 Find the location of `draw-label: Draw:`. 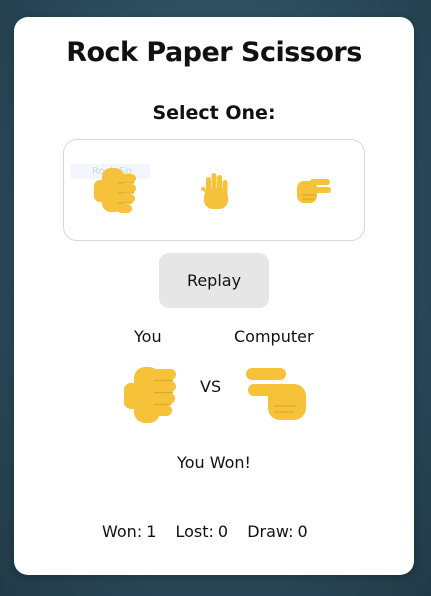

draw-label: Draw: is located at coordinates (270, 531).